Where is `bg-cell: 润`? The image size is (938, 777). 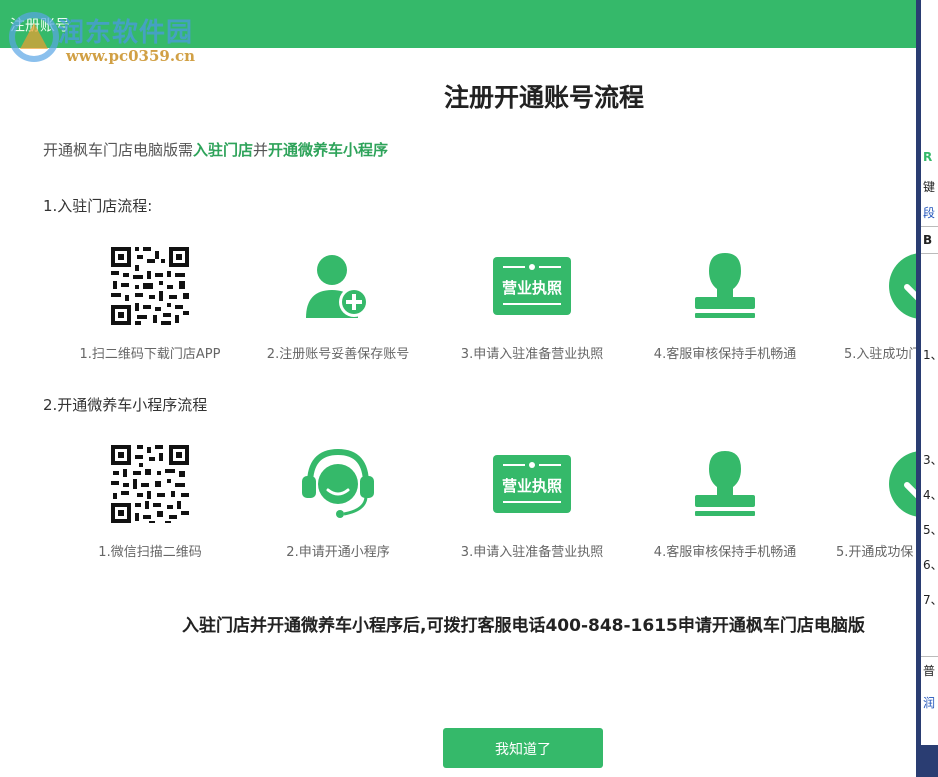
bg-cell: 润 is located at coordinates (929, 703).